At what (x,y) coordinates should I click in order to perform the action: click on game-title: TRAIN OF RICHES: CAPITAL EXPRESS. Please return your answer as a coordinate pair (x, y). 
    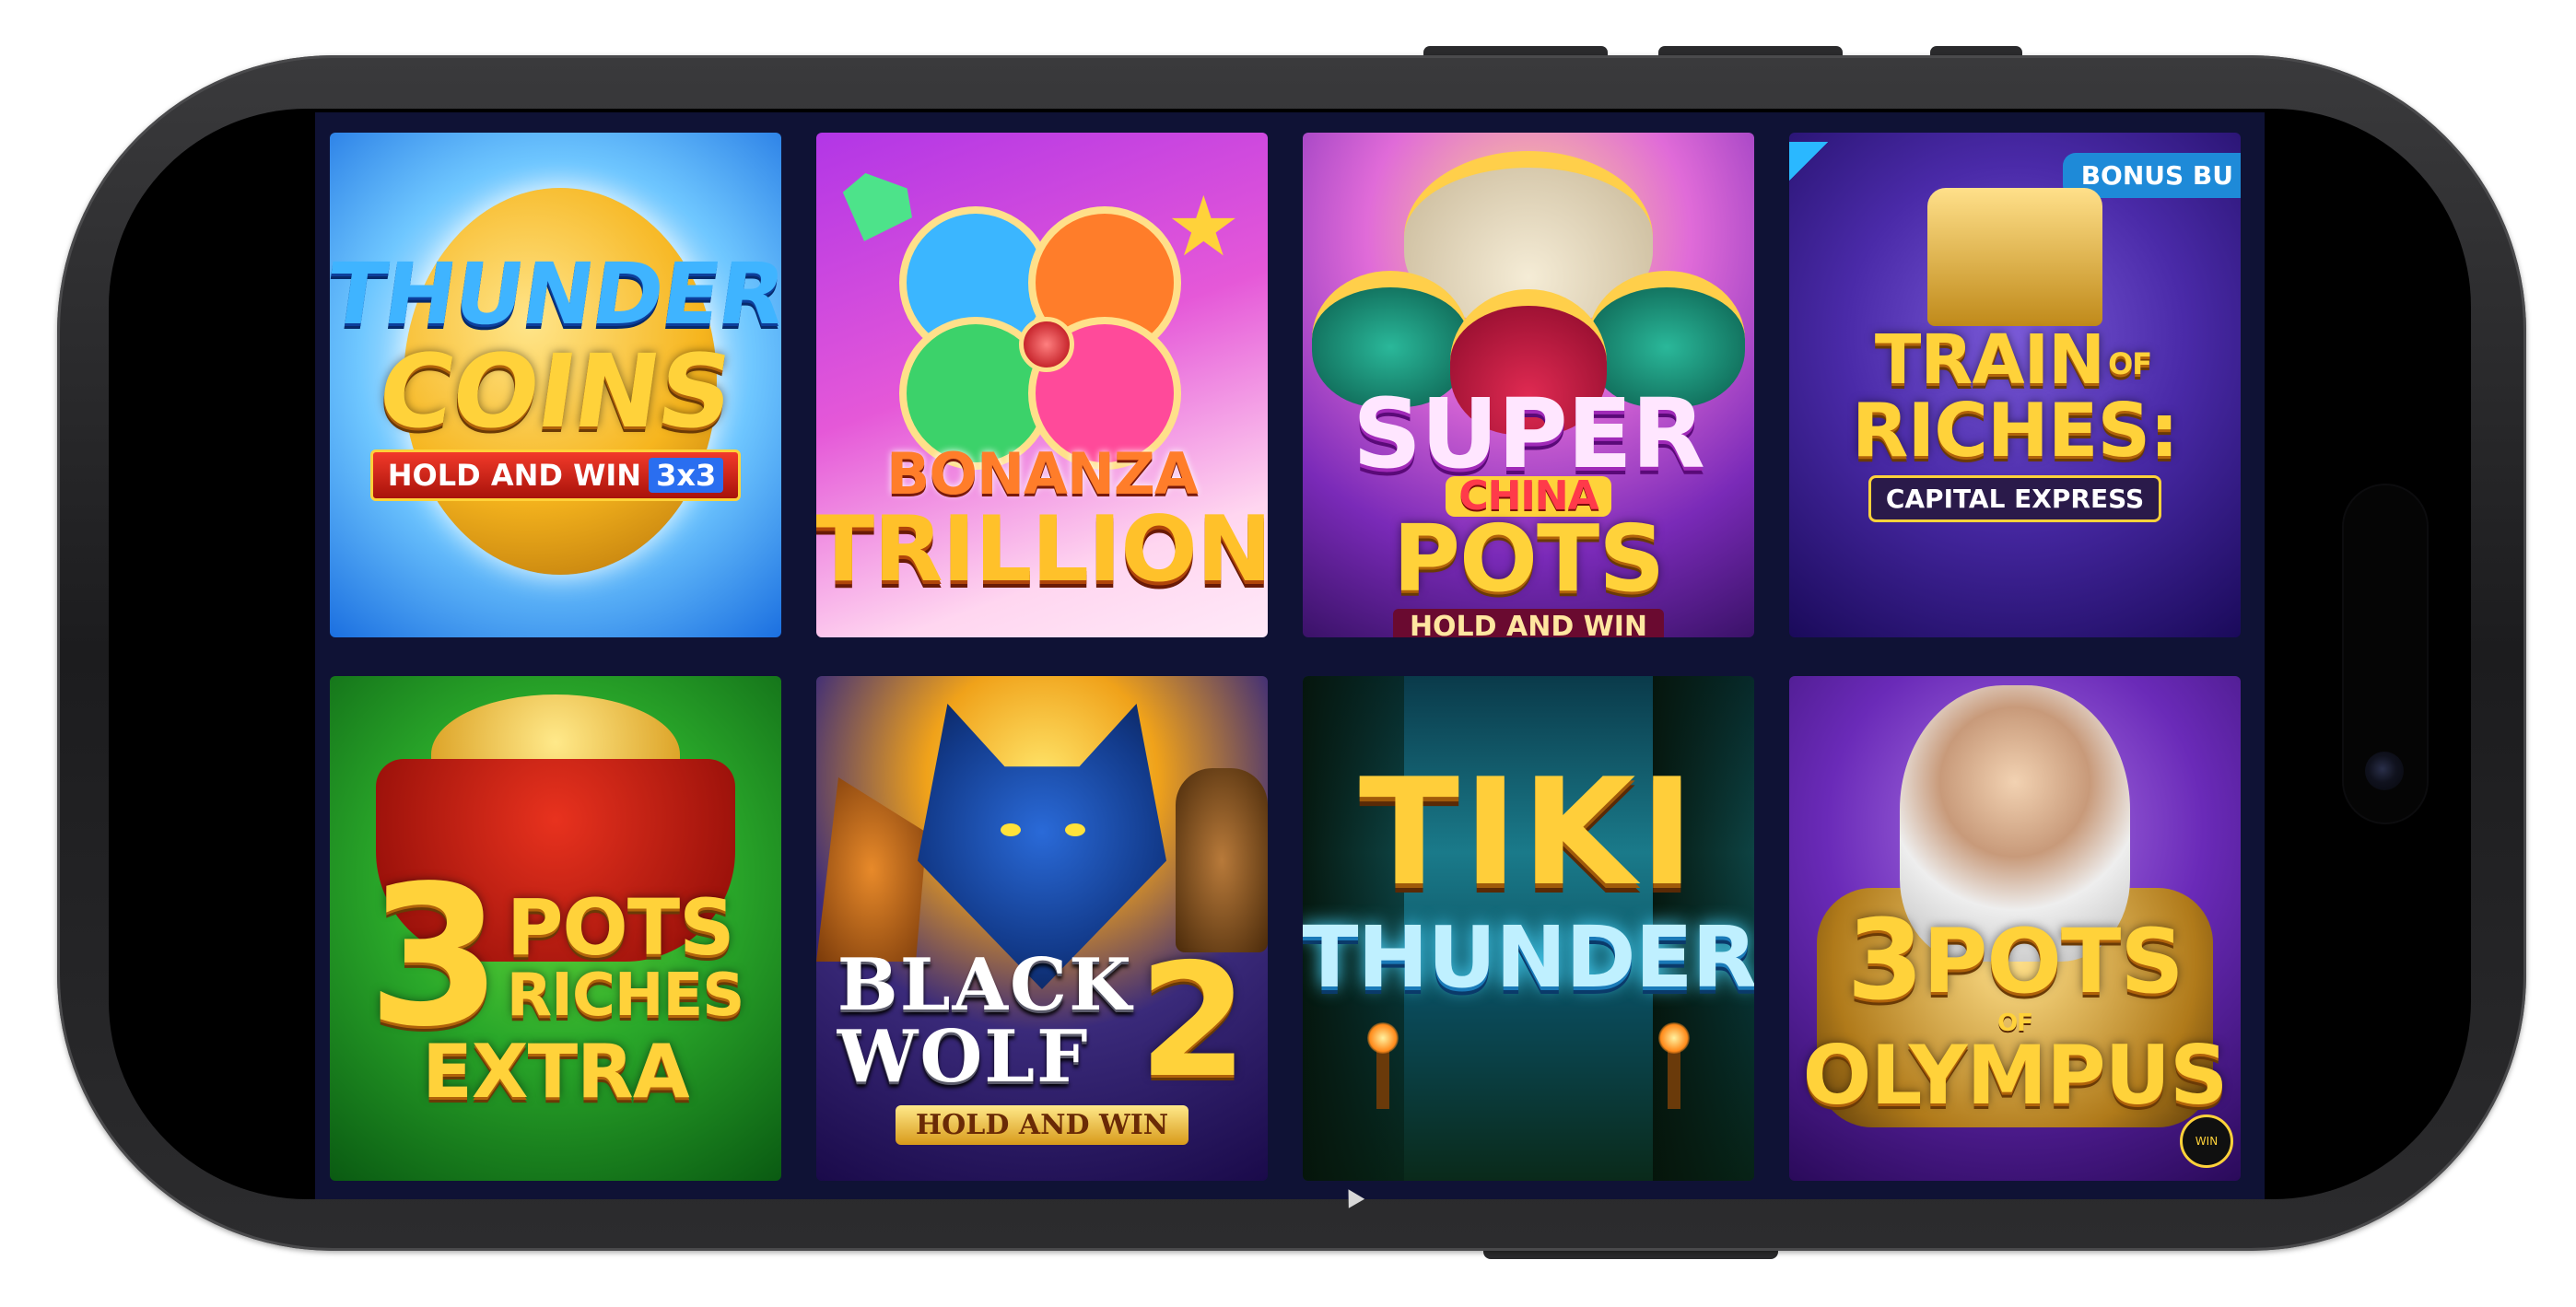
    Looking at the image, I should click on (2015, 424).